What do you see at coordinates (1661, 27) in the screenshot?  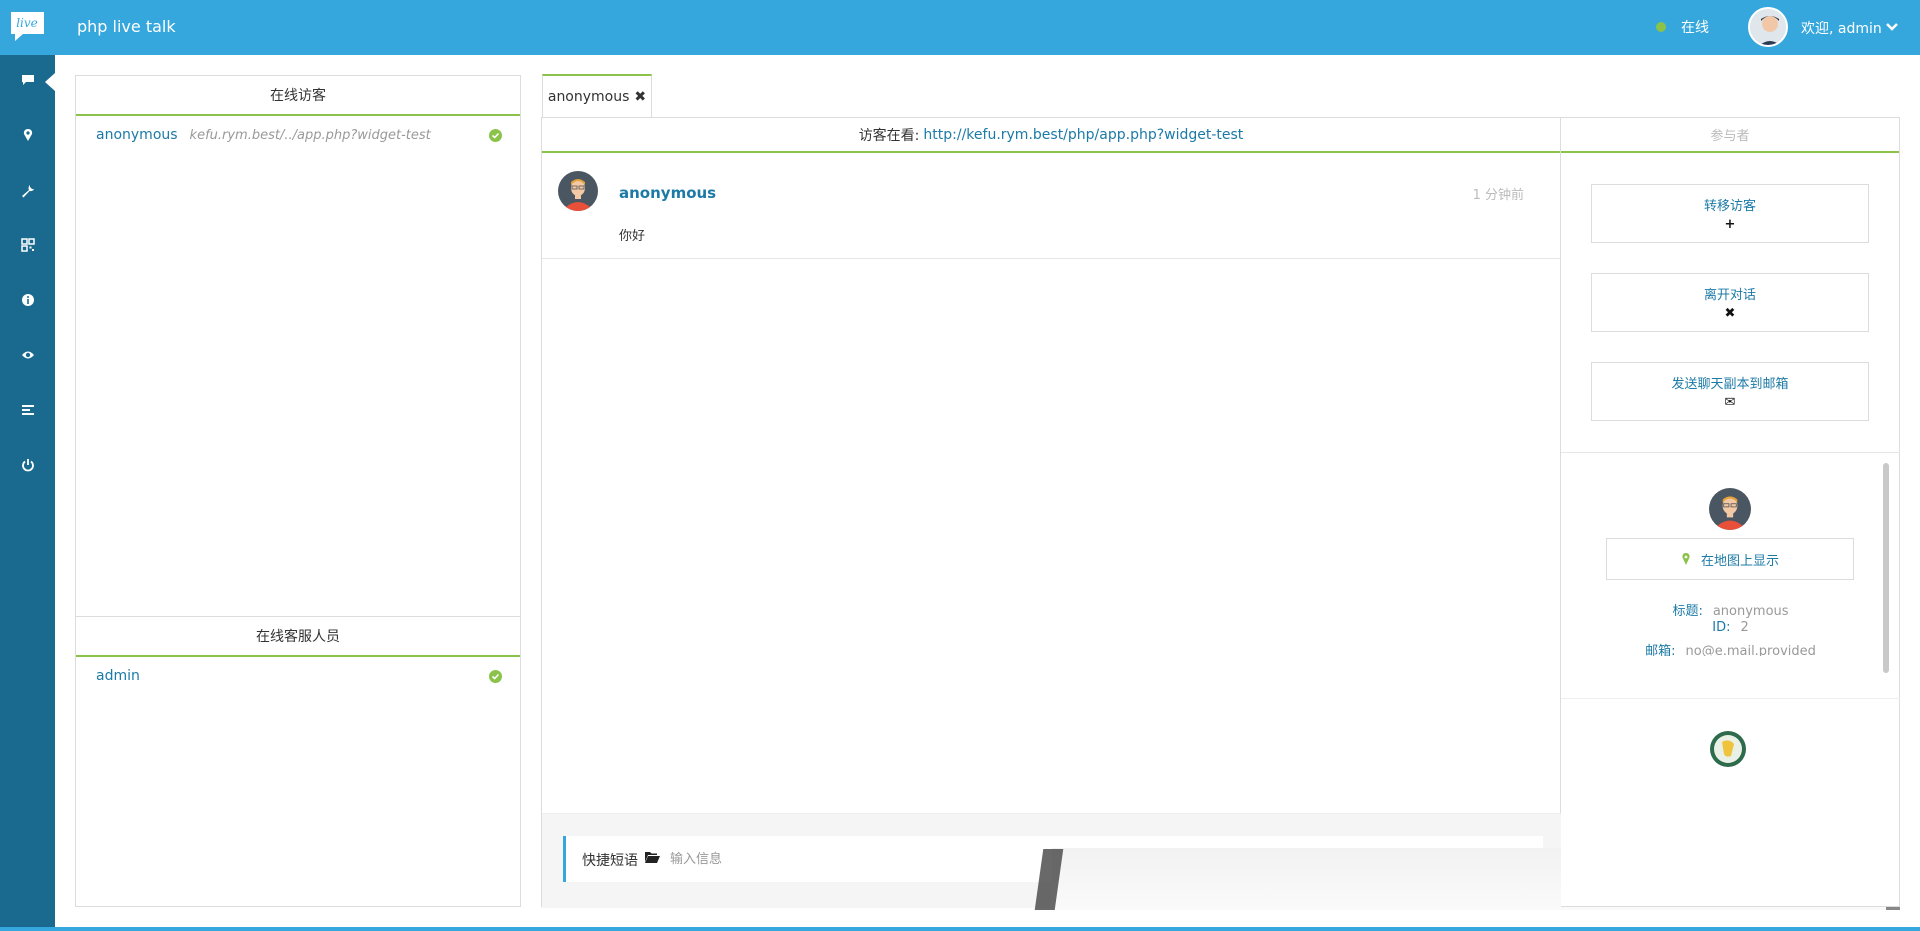 I see `online-status-dot` at bounding box center [1661, 27].